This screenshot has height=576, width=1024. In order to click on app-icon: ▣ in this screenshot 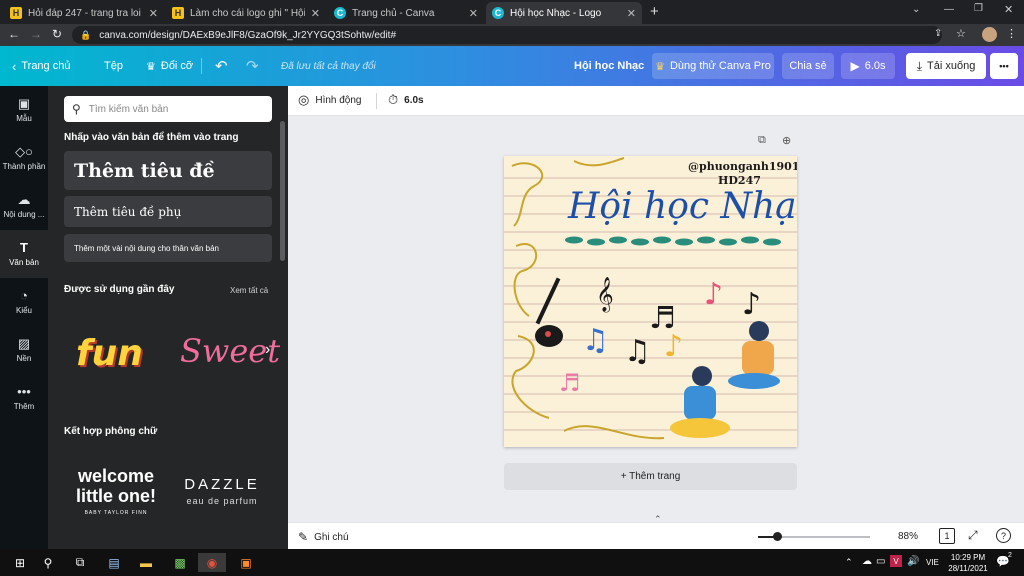, I will do `click(246, 562)`.